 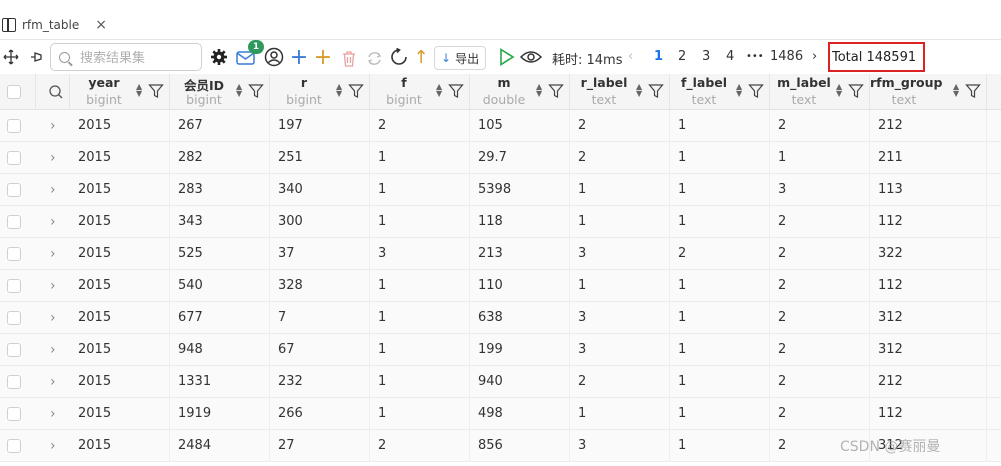 What do you see at coordinates (120, 92) in the screenshot?
I see `column-header-0: year bigint ▲ ▼` at bounding box center [120, 92].